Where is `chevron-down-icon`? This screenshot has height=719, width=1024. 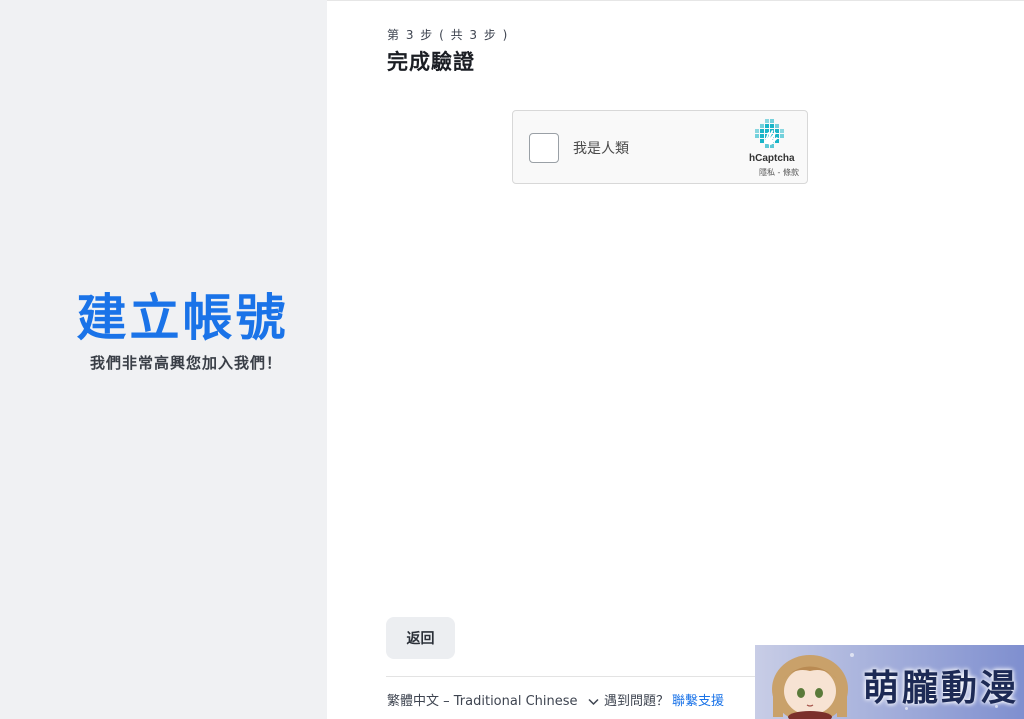 chevron-down-icon is located at coordinates (593, 701).